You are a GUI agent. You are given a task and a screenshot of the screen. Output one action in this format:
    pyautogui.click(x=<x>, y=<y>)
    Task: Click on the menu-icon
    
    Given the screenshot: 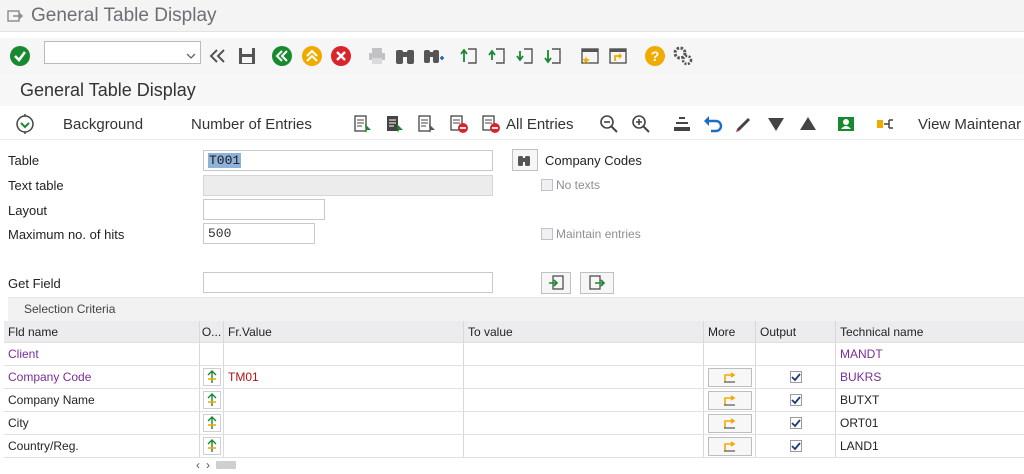 What is the action you would take?
    pyautogui.click(x=15, y=16)
    